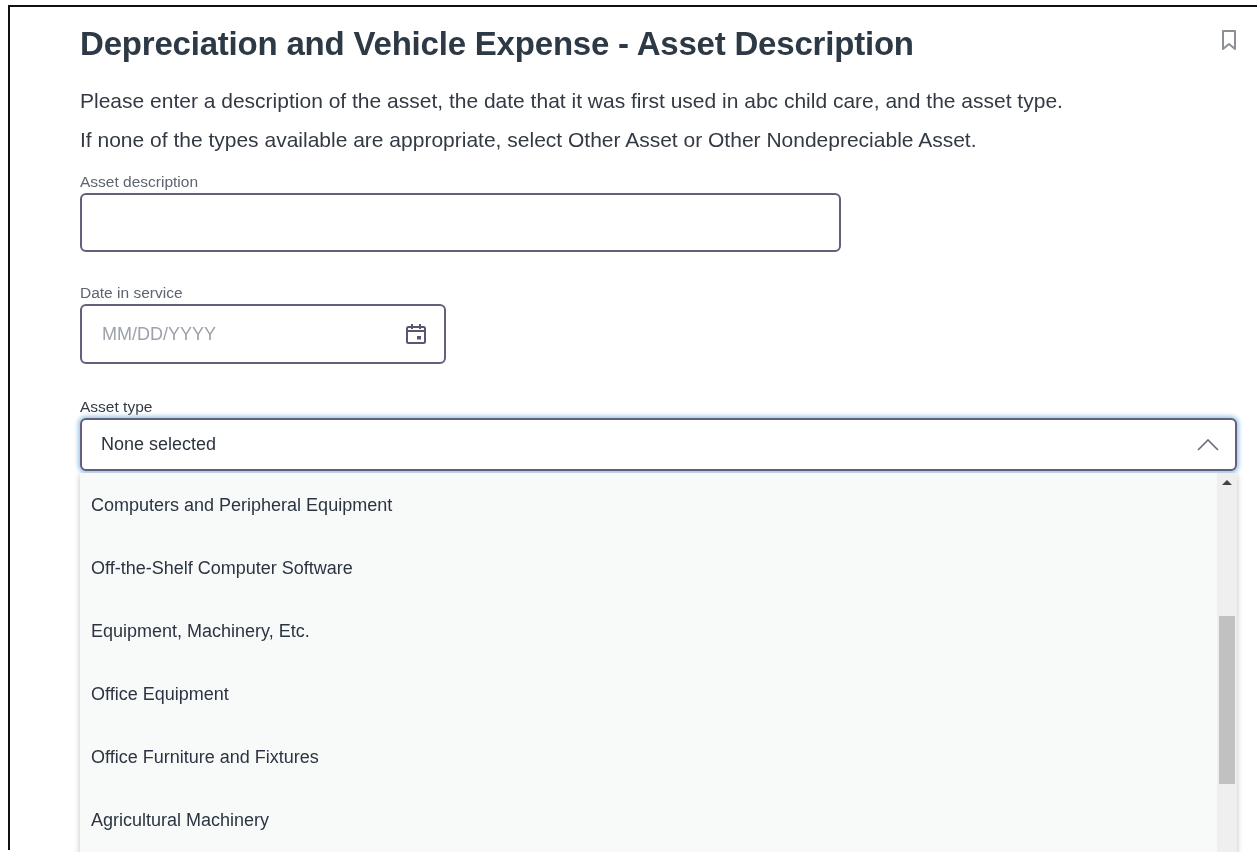 This screenshot has width=1257, height=852. Describe the element at coordinates (460, 222) in the screenshot. I see `text-input-field` at that location.